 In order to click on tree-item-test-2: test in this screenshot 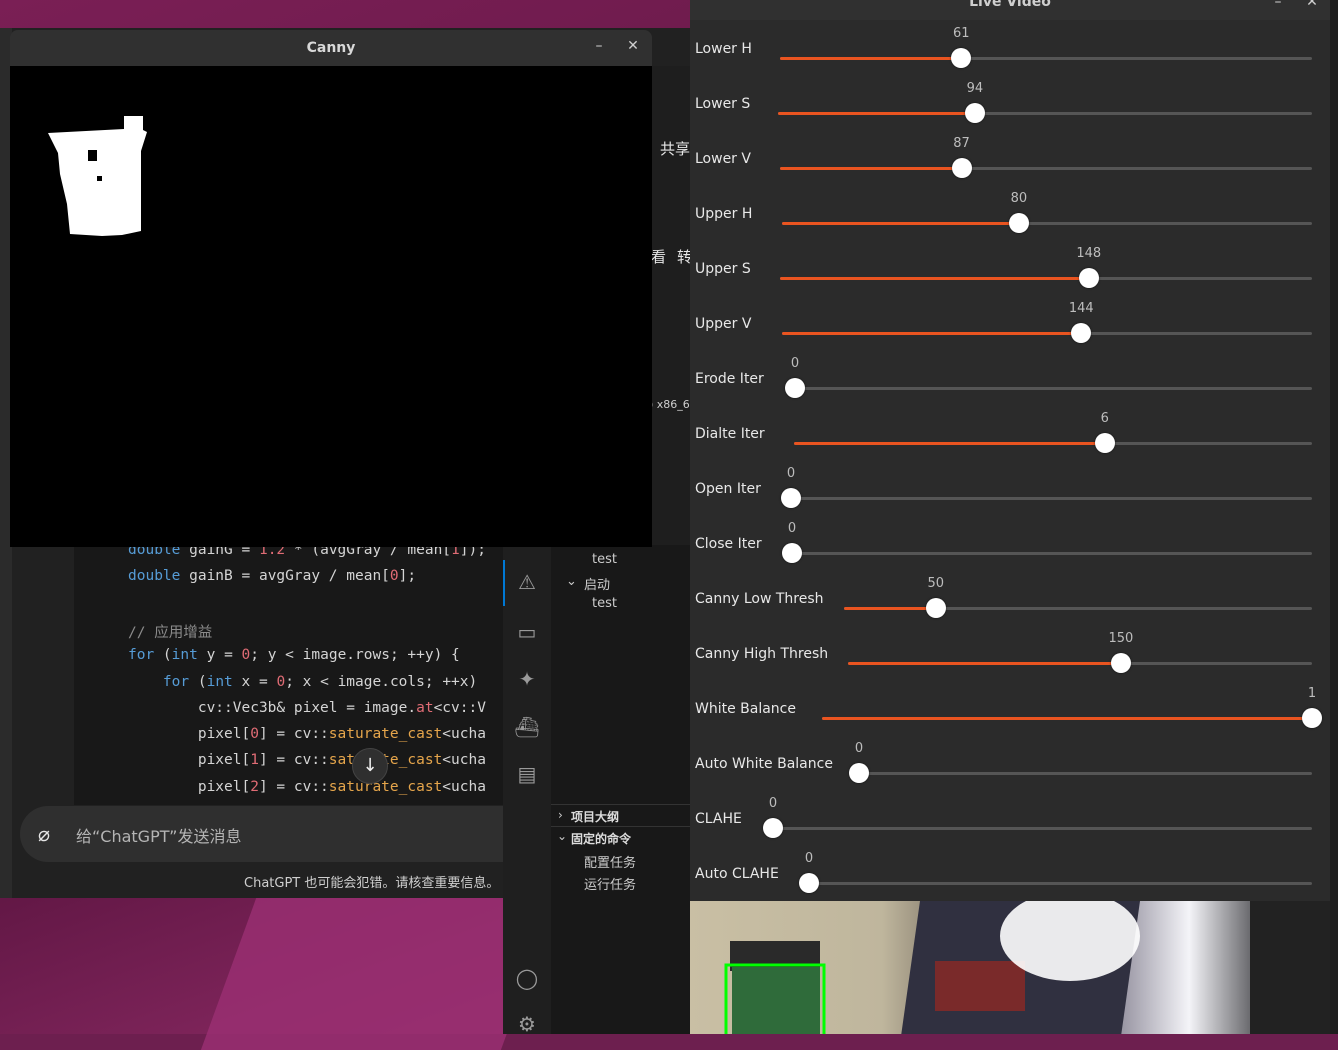, I will do `click(604, 603)`.